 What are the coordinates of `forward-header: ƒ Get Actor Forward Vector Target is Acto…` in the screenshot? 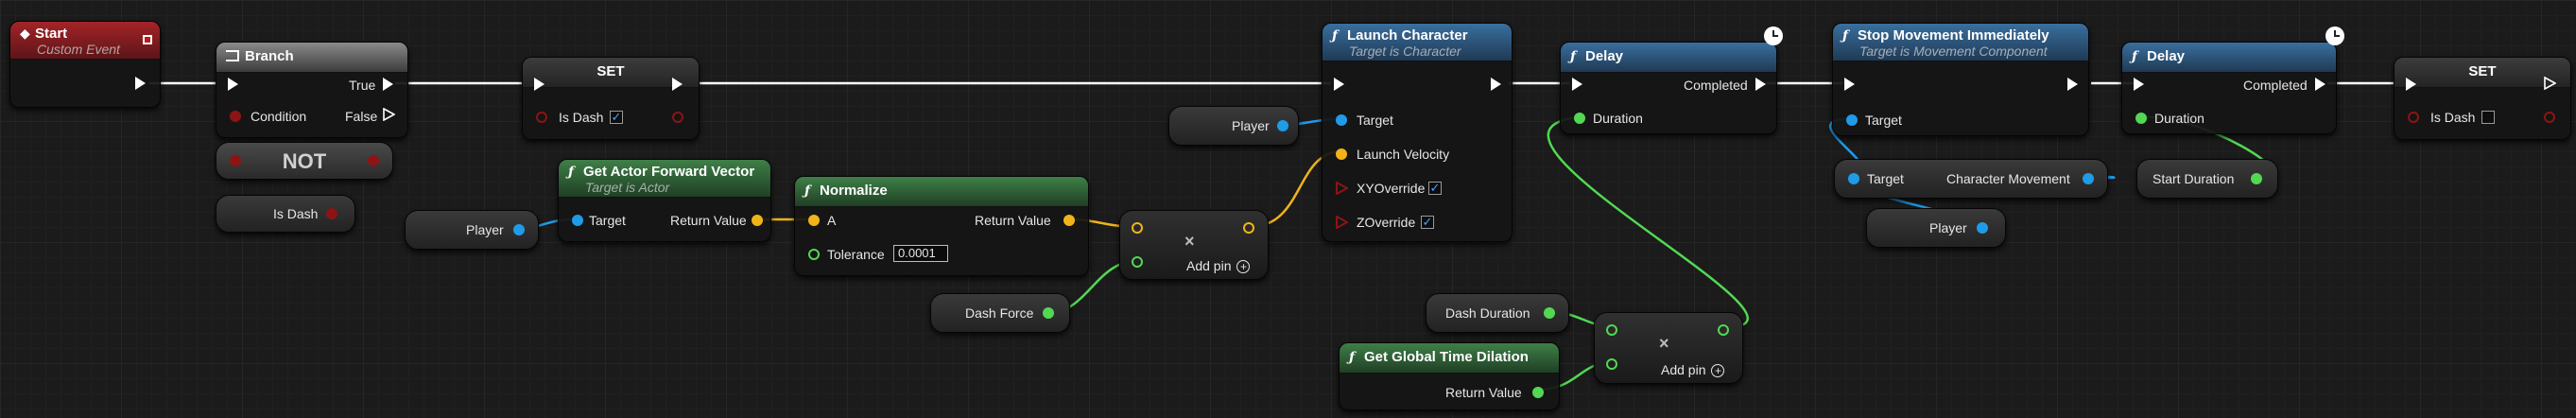 It's located at (665, 179).